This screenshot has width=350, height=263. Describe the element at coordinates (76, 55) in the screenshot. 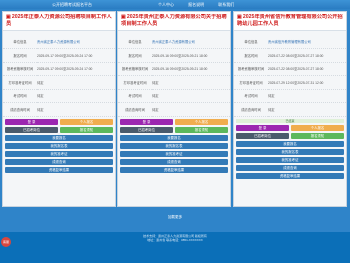

I see `value-reg-time: 2025-09-17 09:00至2025-09-24 17:00` at that location.